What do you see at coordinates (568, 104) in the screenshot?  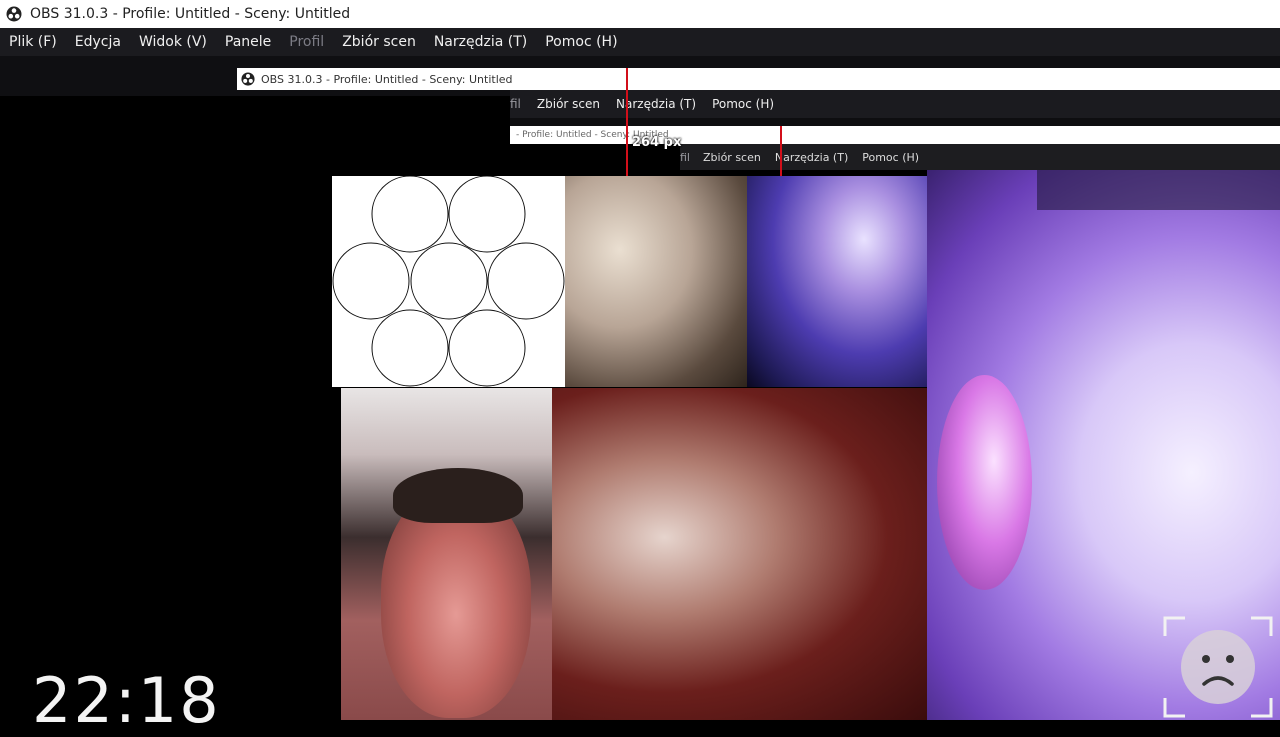 I see `nested-menu-scene-collection: Zbiór scen` at bounding box center [568, 104].